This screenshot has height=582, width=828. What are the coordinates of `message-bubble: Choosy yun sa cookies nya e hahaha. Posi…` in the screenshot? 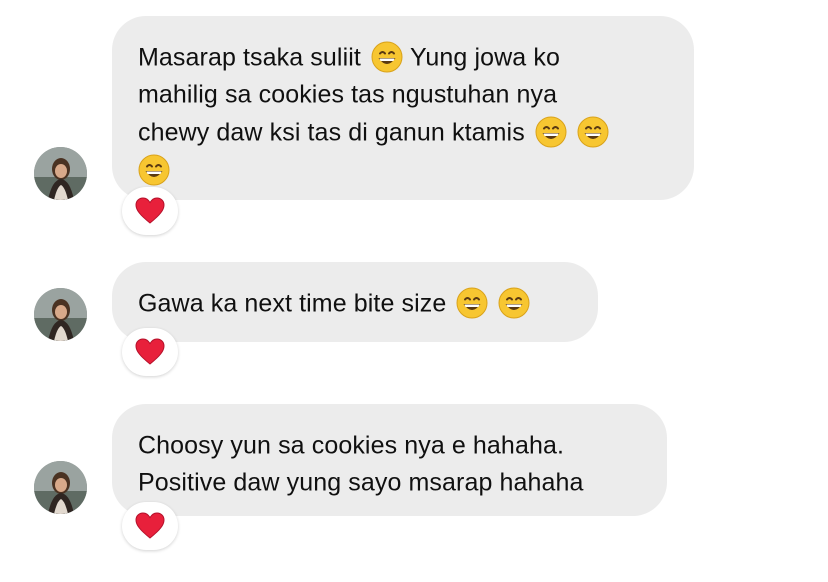 It's located at (389, 460).